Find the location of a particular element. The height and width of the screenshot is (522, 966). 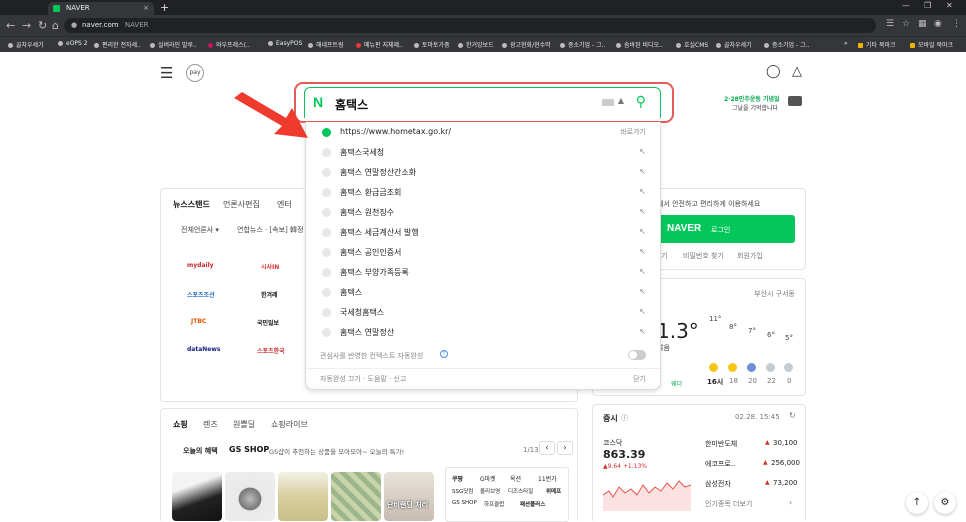

footer-links: 자동완성 끄기 · 도움말 · 신고 is located at coordinates (363, 379).